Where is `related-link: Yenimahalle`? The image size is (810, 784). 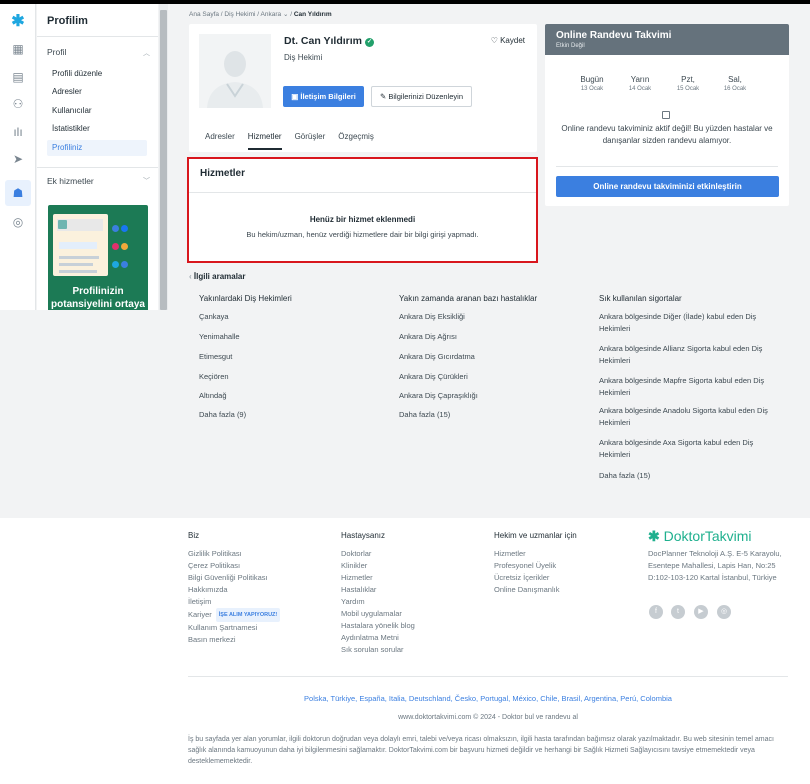
related-link: Yenimahalle is located at coordinates (219, 337).